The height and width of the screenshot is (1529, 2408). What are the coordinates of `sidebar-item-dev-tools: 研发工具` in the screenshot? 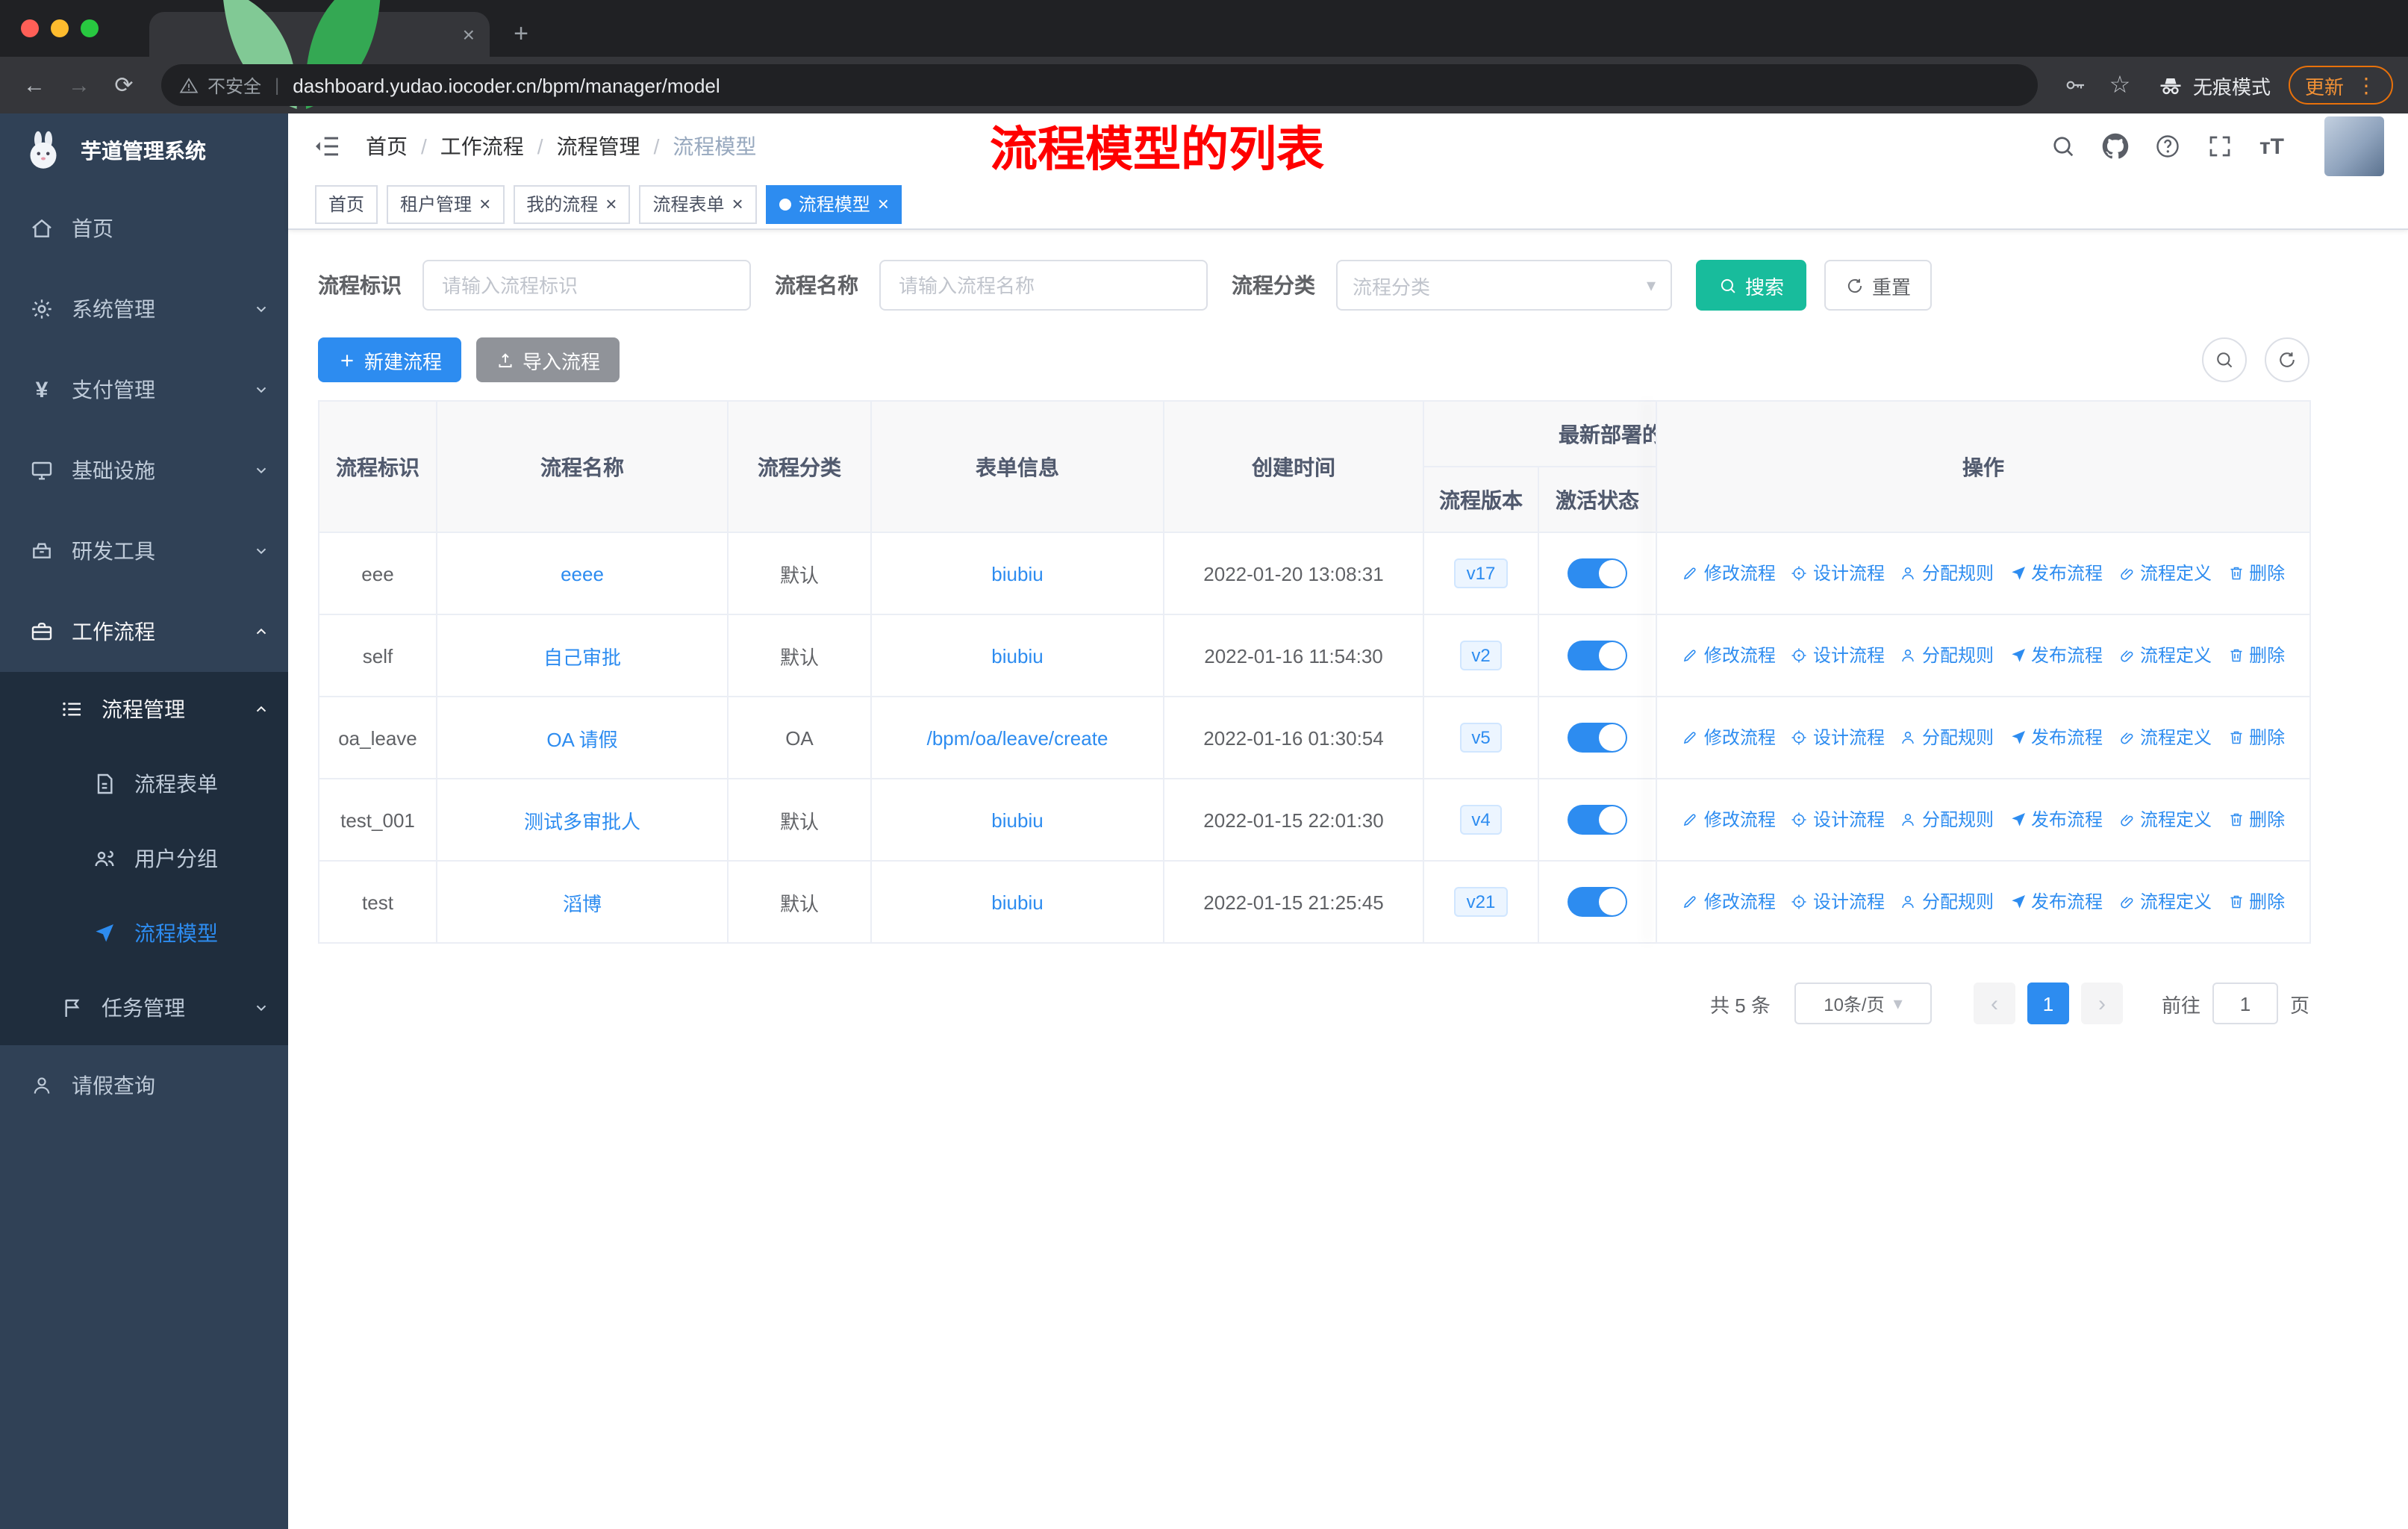 It's located at (144, 551).